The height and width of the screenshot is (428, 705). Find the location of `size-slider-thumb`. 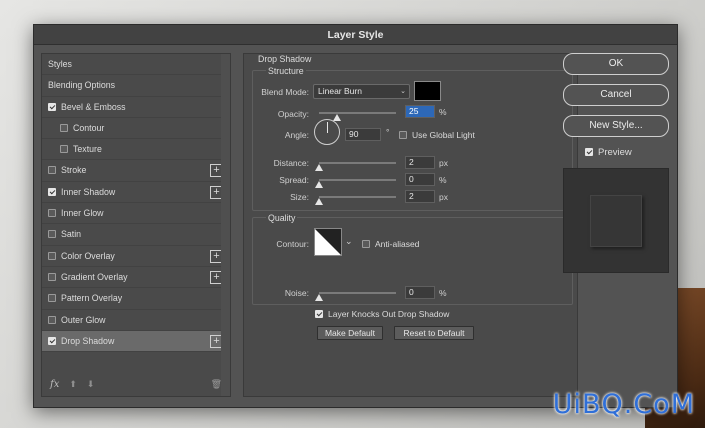

size-slider-thumb is located at coordinates (319, 201).